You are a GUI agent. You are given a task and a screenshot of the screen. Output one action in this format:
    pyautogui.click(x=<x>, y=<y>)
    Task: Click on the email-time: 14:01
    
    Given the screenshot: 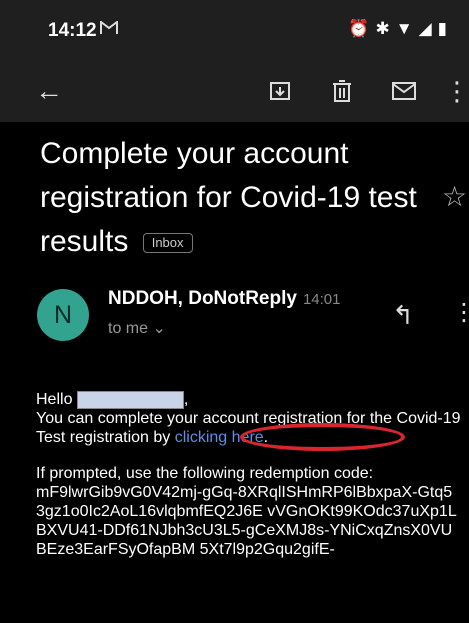 What is the action you would take?
    pyautogui.click(x=321, y=299)
    